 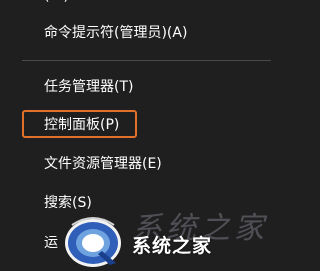 What do you see at coordinates (103, 164) in the screenshot?
I see `menu-item-file-explorer: 文件资源管理器(E)` at bounding box center [103, 164].